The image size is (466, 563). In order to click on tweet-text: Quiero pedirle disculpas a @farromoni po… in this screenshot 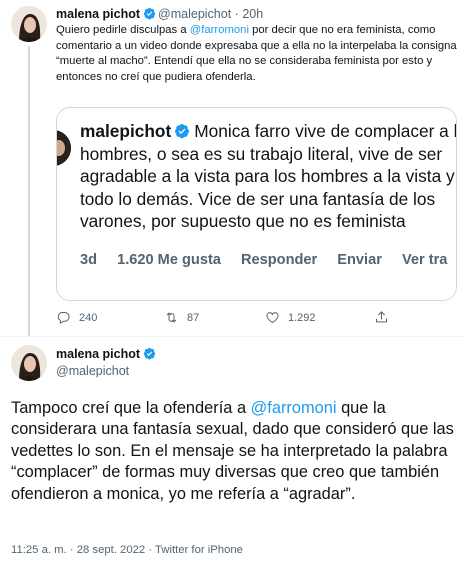, I will do `click(258, 54)`.